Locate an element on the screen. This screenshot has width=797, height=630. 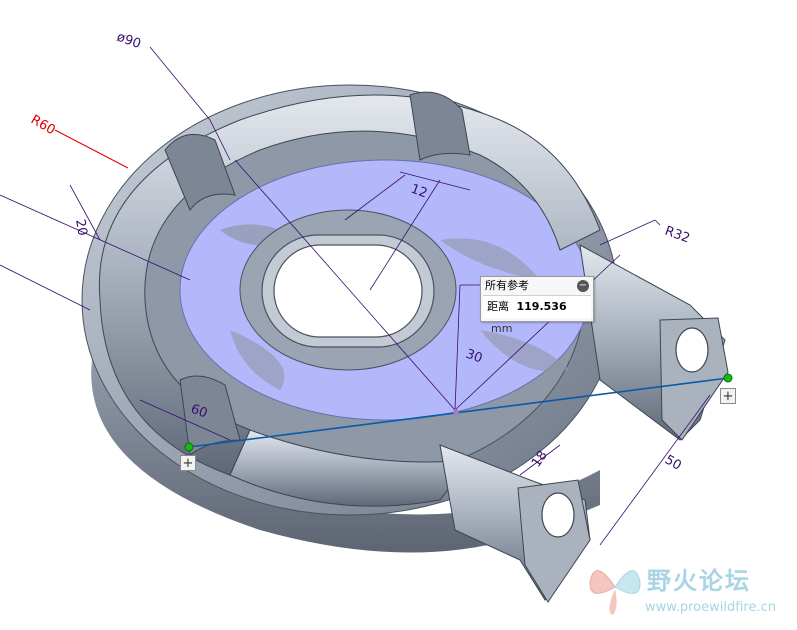
dim-r32: R32 is located at coordinates (677, 235).